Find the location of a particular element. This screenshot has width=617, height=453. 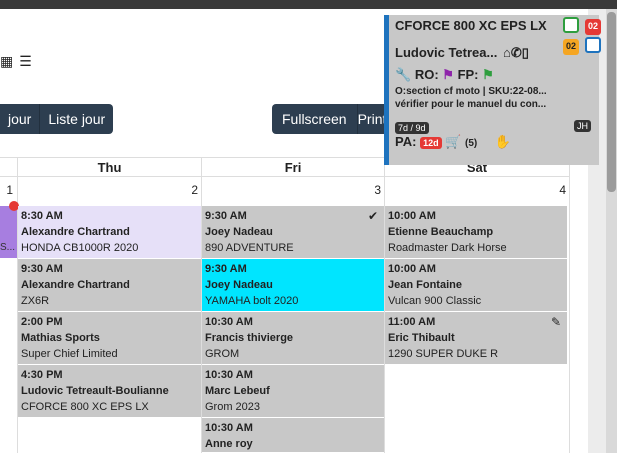

event-client: Francis thivierge is located at coordinates (249, 338).